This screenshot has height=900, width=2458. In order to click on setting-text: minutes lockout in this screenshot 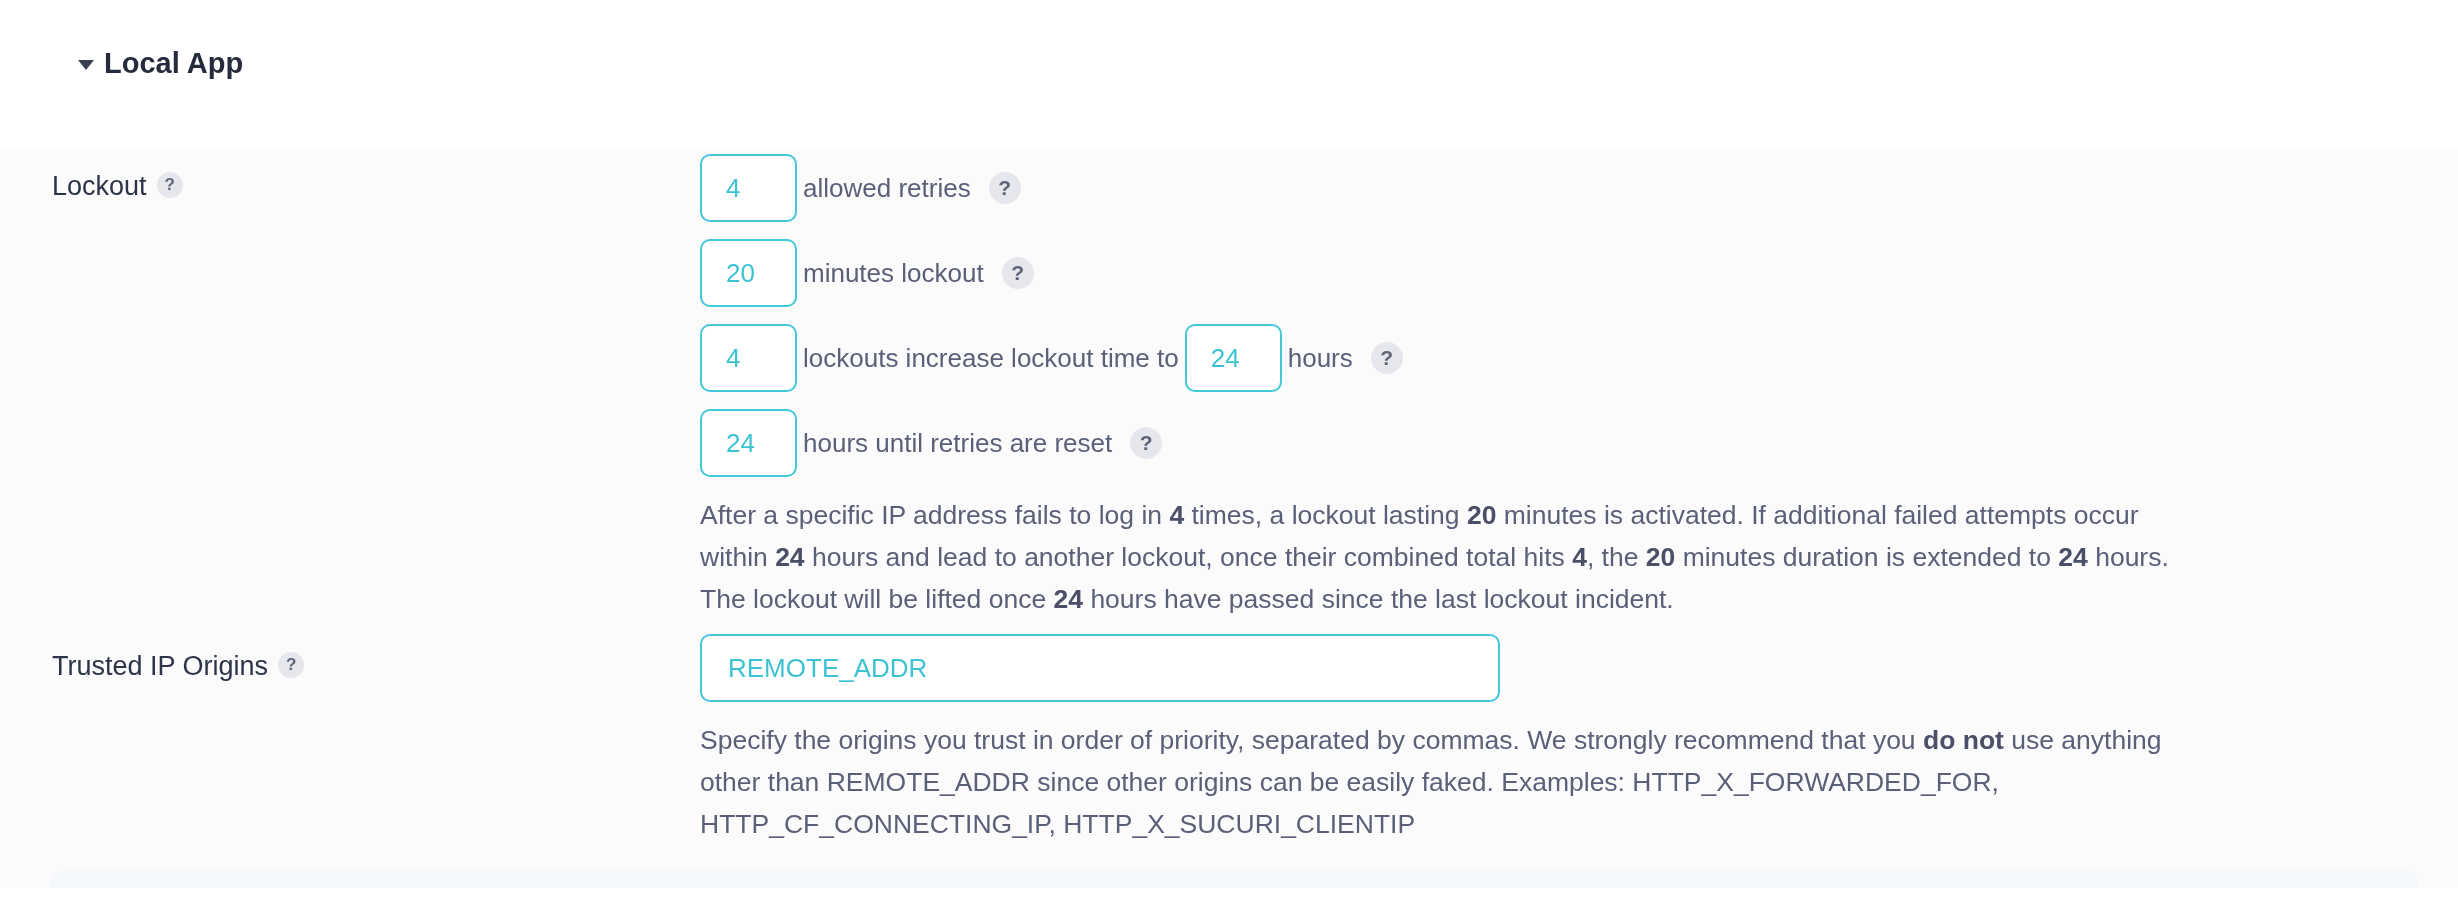, I will do `click(893, 273)`.